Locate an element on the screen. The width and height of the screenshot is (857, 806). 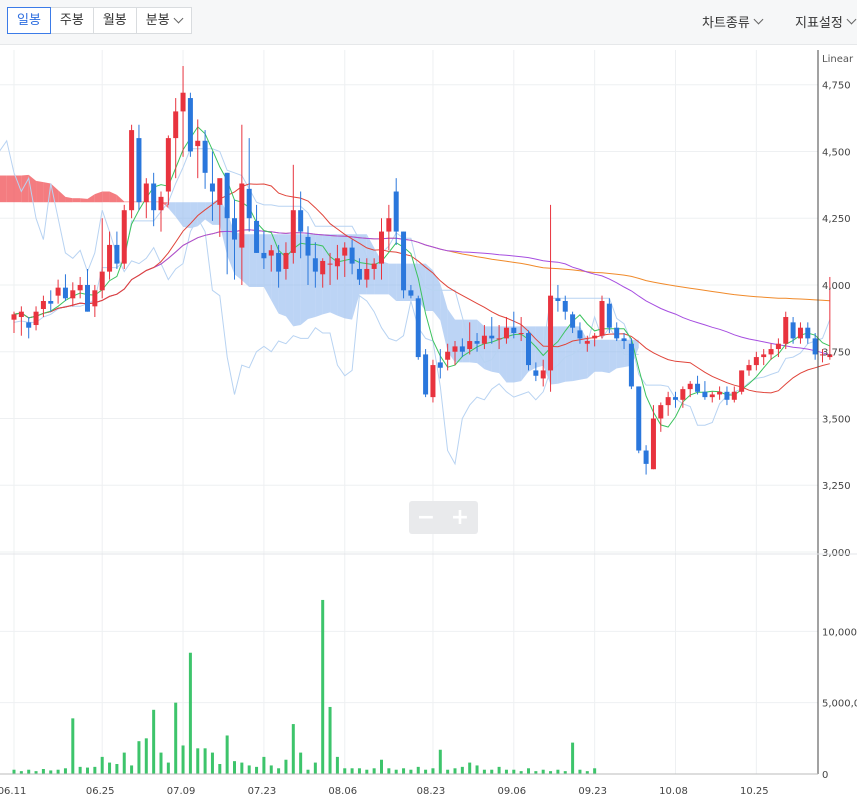
price-tick-label: 3,750 is located at coordinates (836, 353).